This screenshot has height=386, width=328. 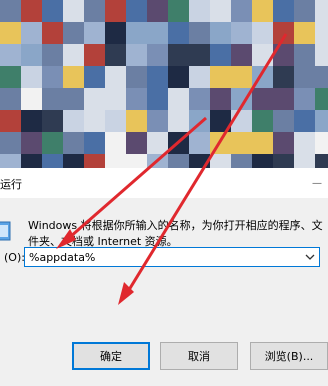 What do you see at coordinates (310, 257) in the screenshot?
I see `chevron-down-icon` at bounding box center [310, 257].